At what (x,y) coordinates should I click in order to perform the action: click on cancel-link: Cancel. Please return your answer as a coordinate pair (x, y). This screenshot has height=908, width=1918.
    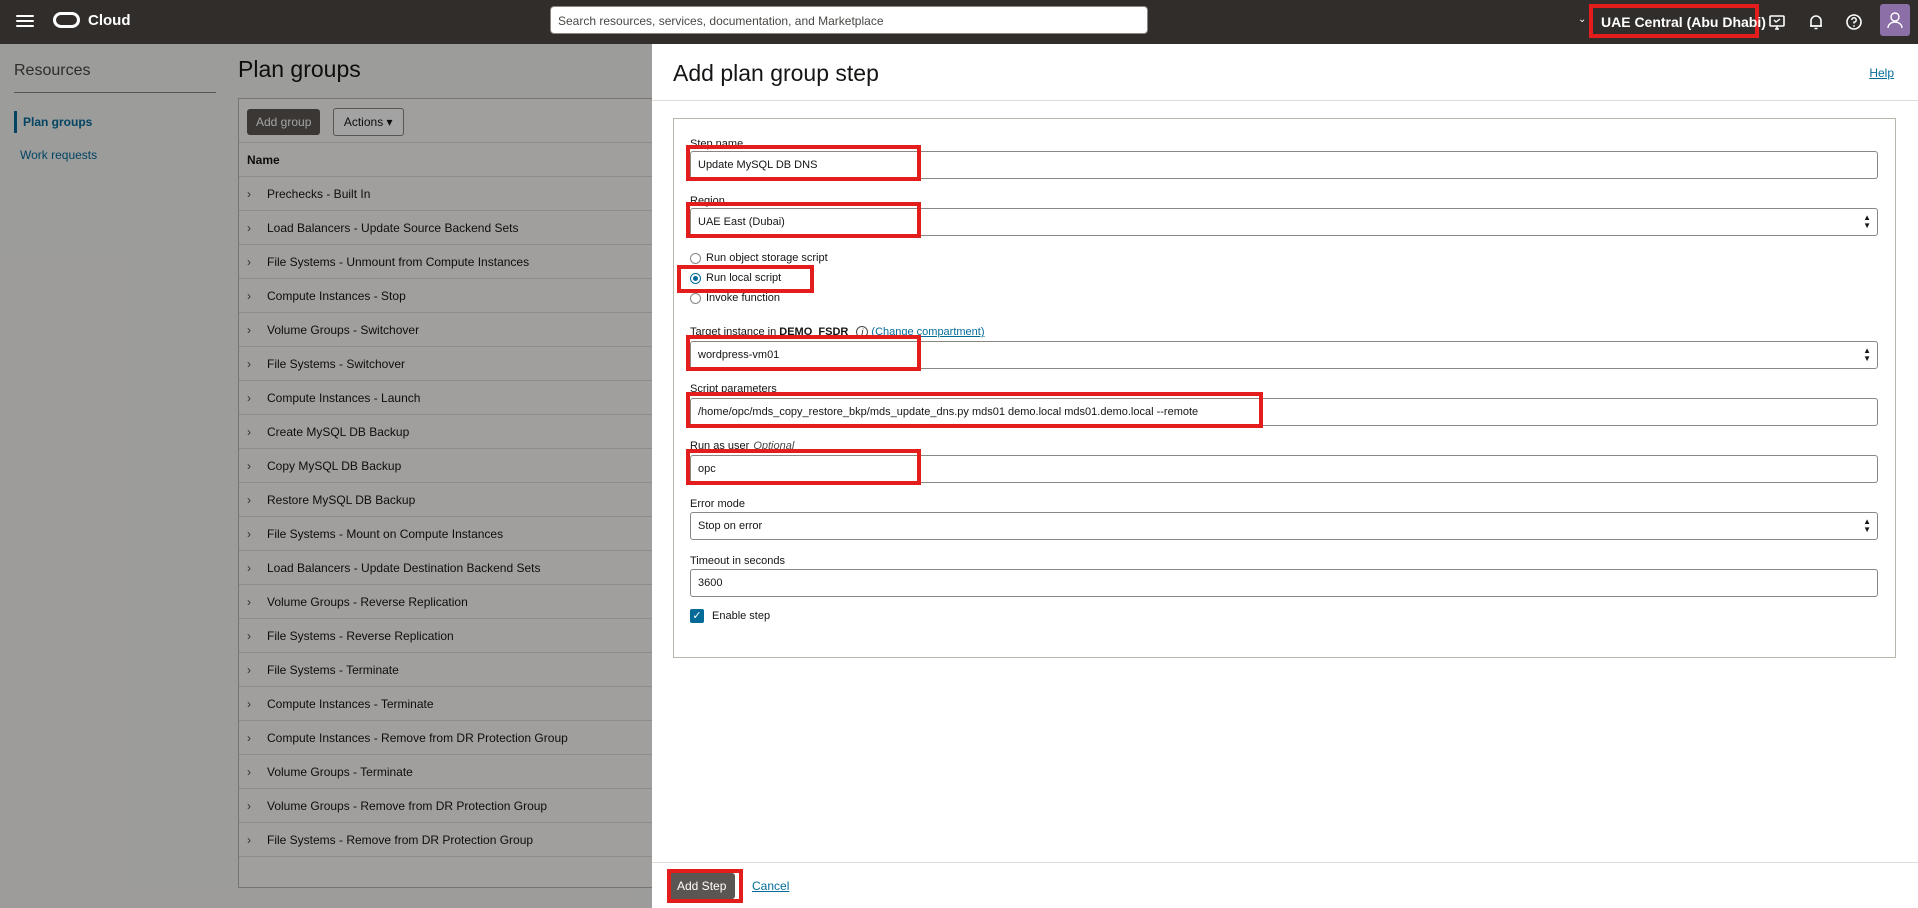
    Looking at the image, I should click on (770, 886).